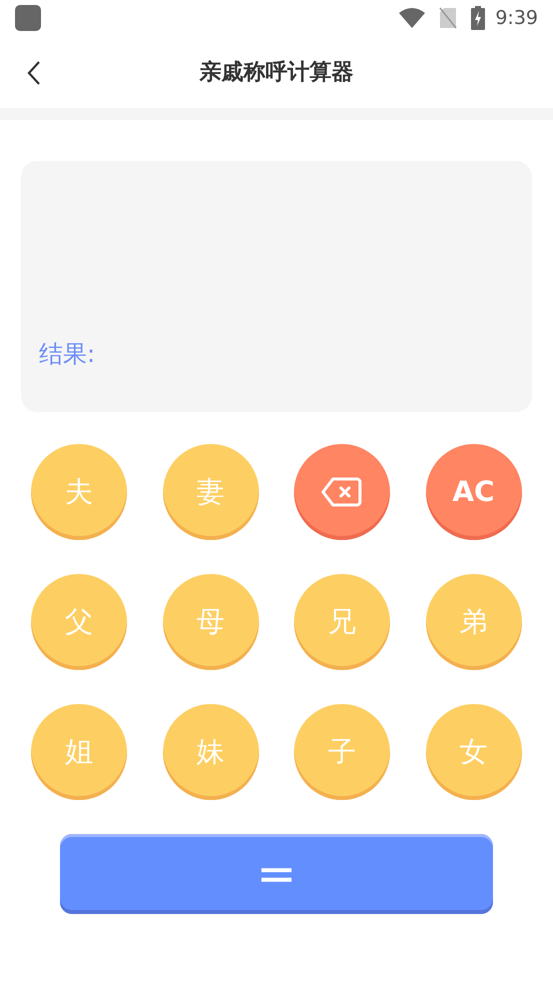 The width and height of the screenshot is (553, 983). I want to click on relation-key: 弟, so click(474, 622).